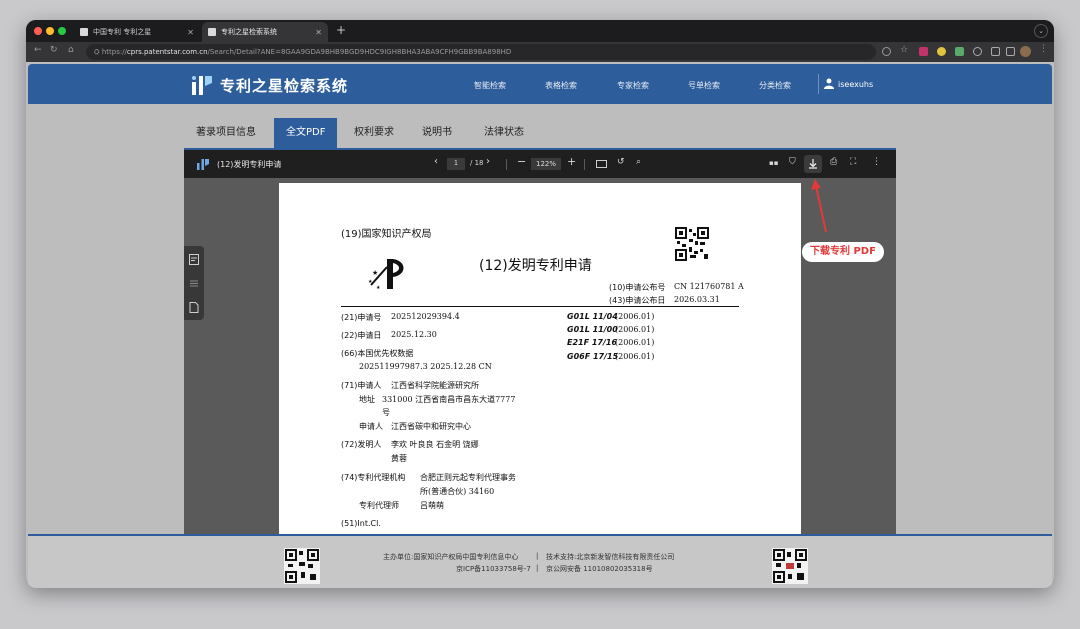  What do you see at coordinates (876, 162) in the screenshot?
I see `more-options-icon: ⋮` at bounding box center [876, 162].